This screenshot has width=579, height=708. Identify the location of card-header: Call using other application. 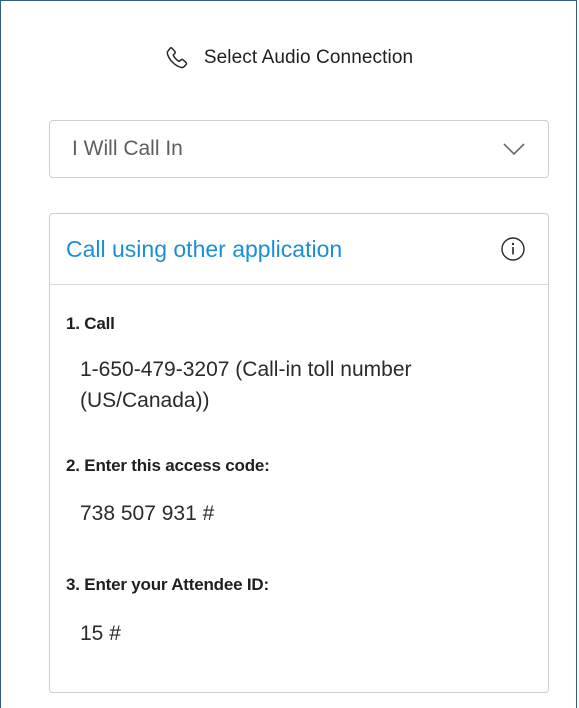
(299, 249).